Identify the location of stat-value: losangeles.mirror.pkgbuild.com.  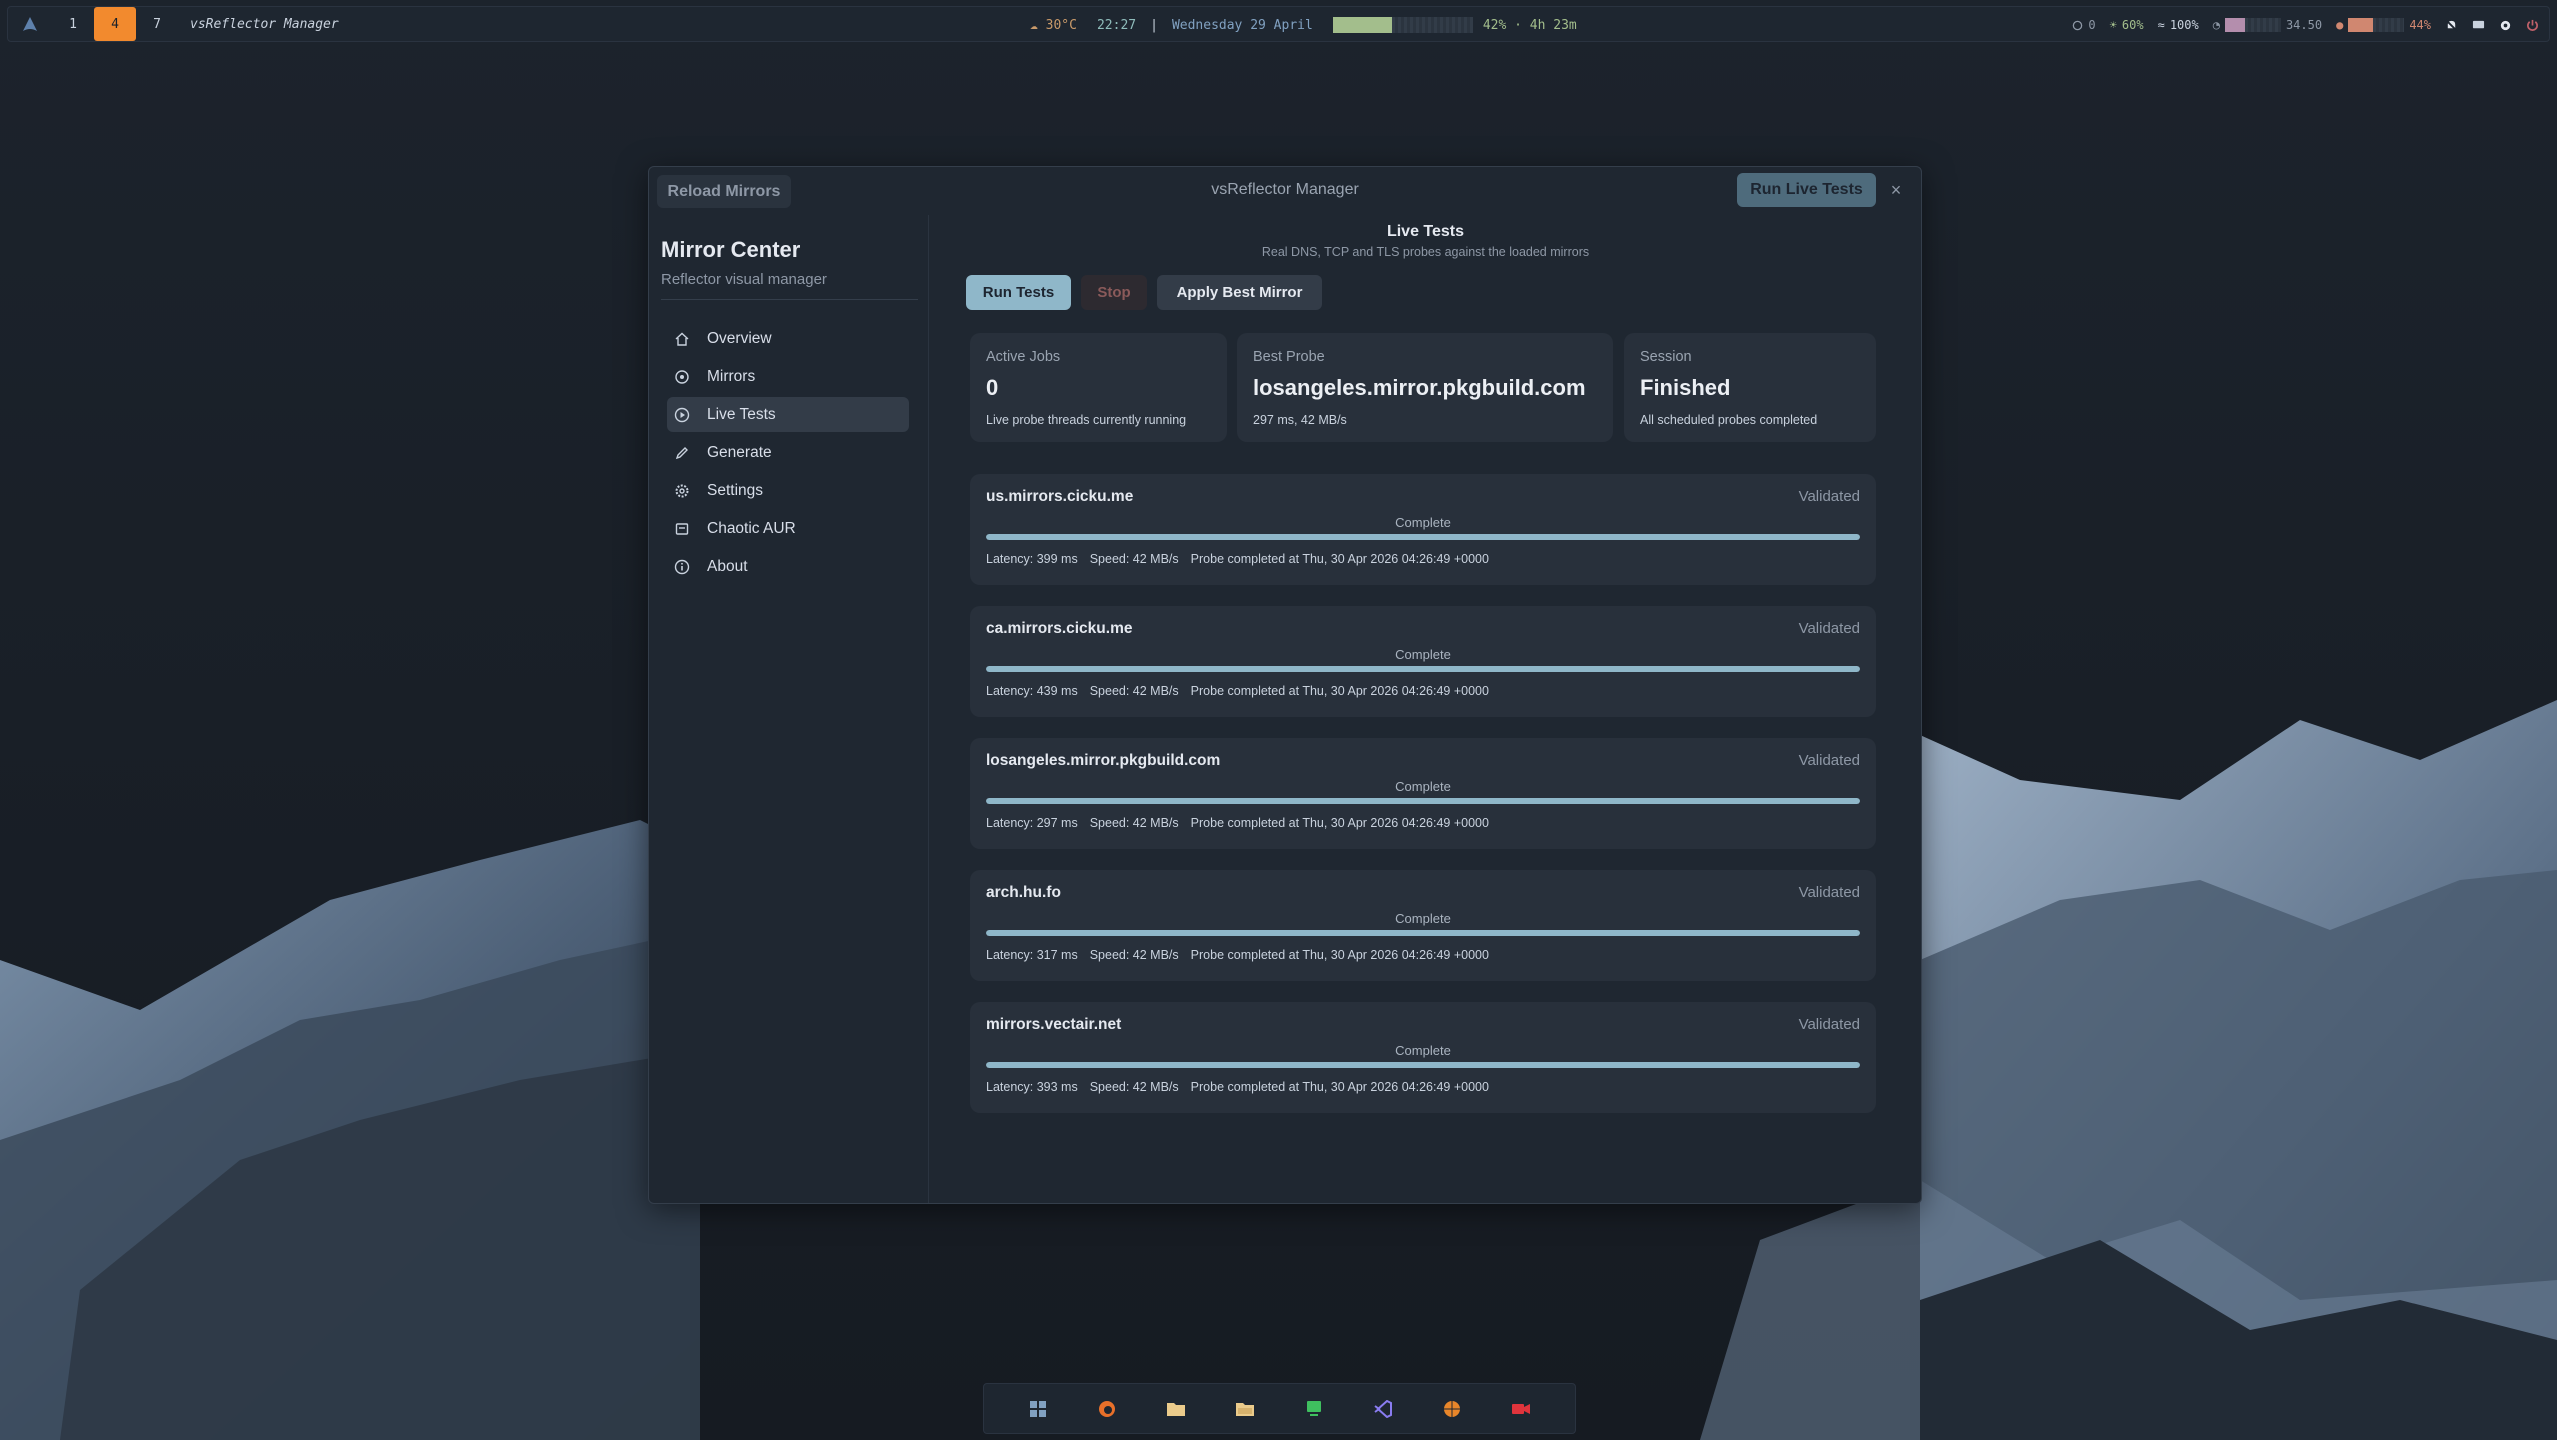
(1419, 387).